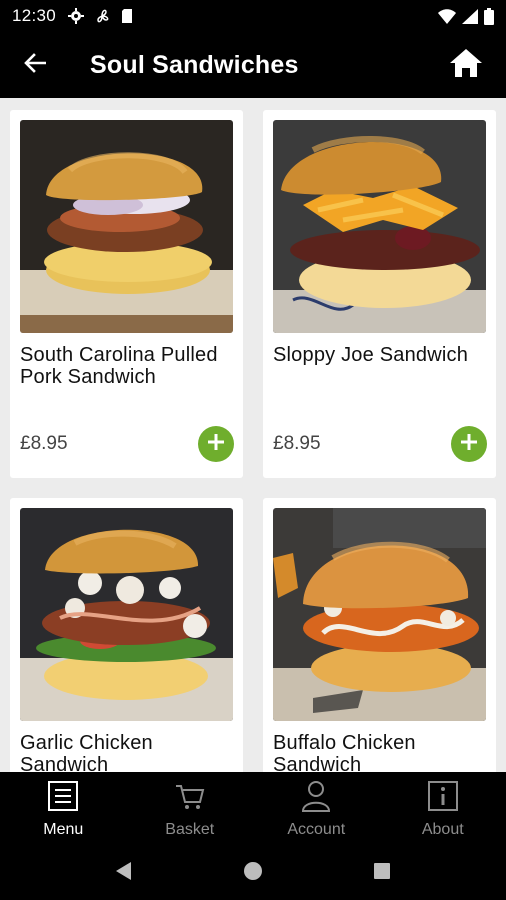 Image resolution: width=506 pixels, height=900 pixels. What do you see at coordinates (316, 798) in the screenshot?
I see `account-icon` at bounding box center [316, 798].